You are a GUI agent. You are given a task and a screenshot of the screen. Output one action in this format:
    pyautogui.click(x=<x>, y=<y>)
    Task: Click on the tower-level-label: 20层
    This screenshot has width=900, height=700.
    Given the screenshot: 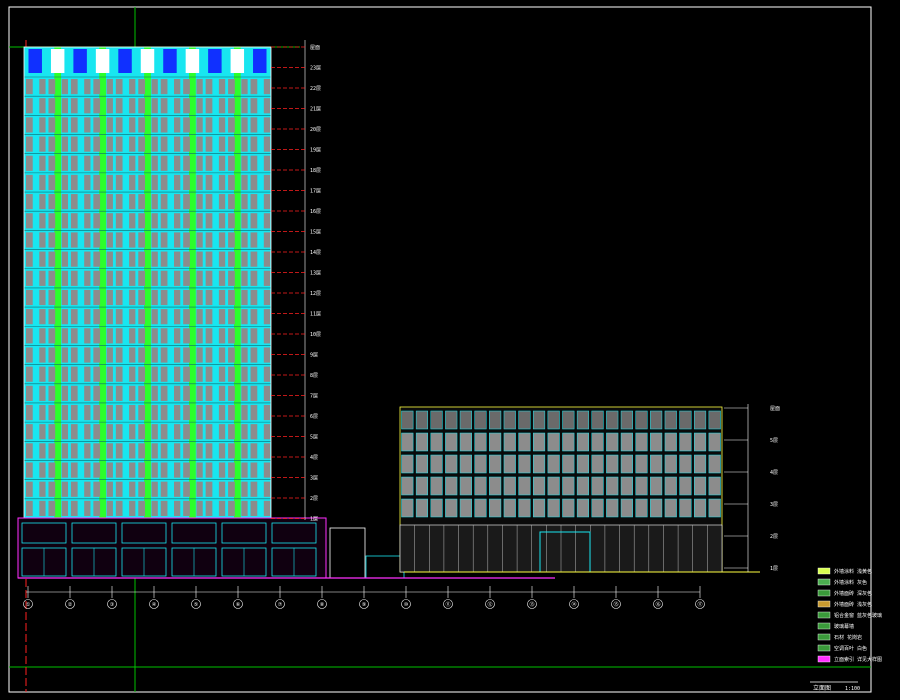 What is the action you would take?
    pyautogui.click(x=315, y=130)
    